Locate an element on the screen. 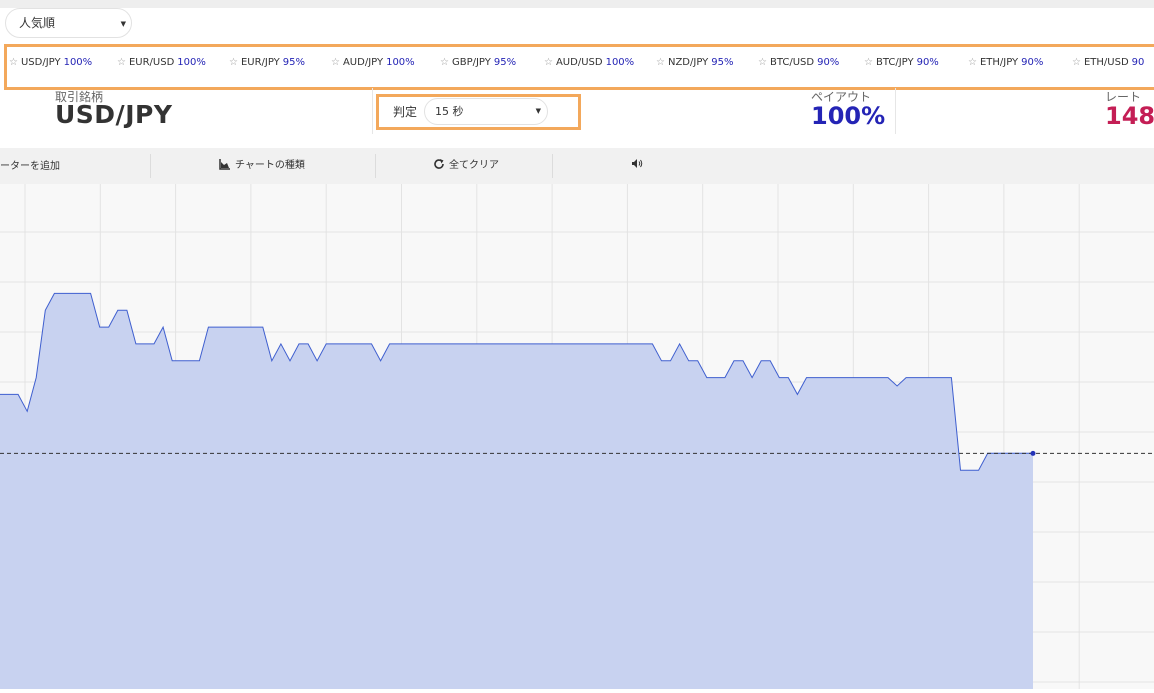 The width and height of the screenshot is (1154, 693). pair-item-aud-usd: ☆ AUD/USD 100% is located at coordinates (589, 62).